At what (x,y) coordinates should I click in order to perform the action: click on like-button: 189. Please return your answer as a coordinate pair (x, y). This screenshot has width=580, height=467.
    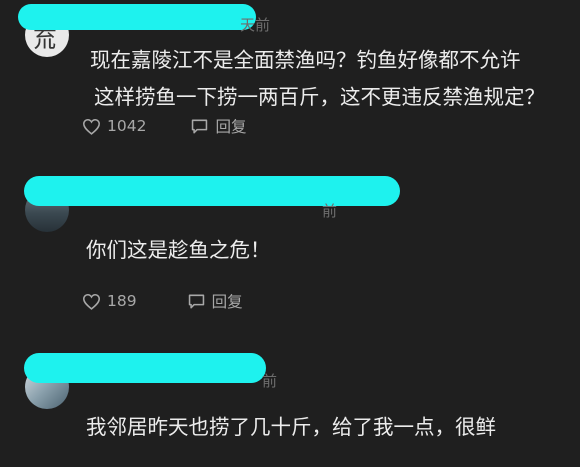
    Looking at the image, I should click on (109, 301).